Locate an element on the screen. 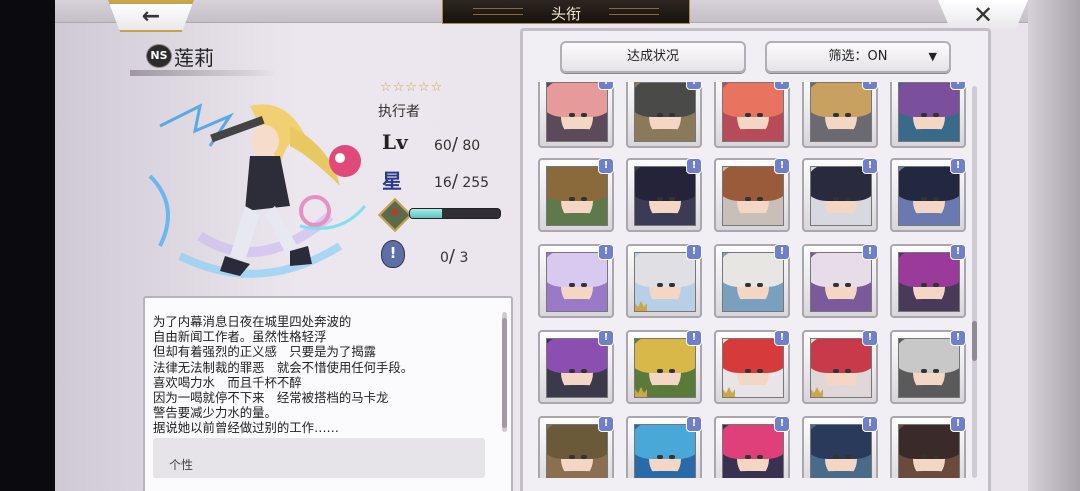  description-line: 法律无法制裁的罪恶 就会不惜使用任何手段。 is located at coordinates (283, 367).